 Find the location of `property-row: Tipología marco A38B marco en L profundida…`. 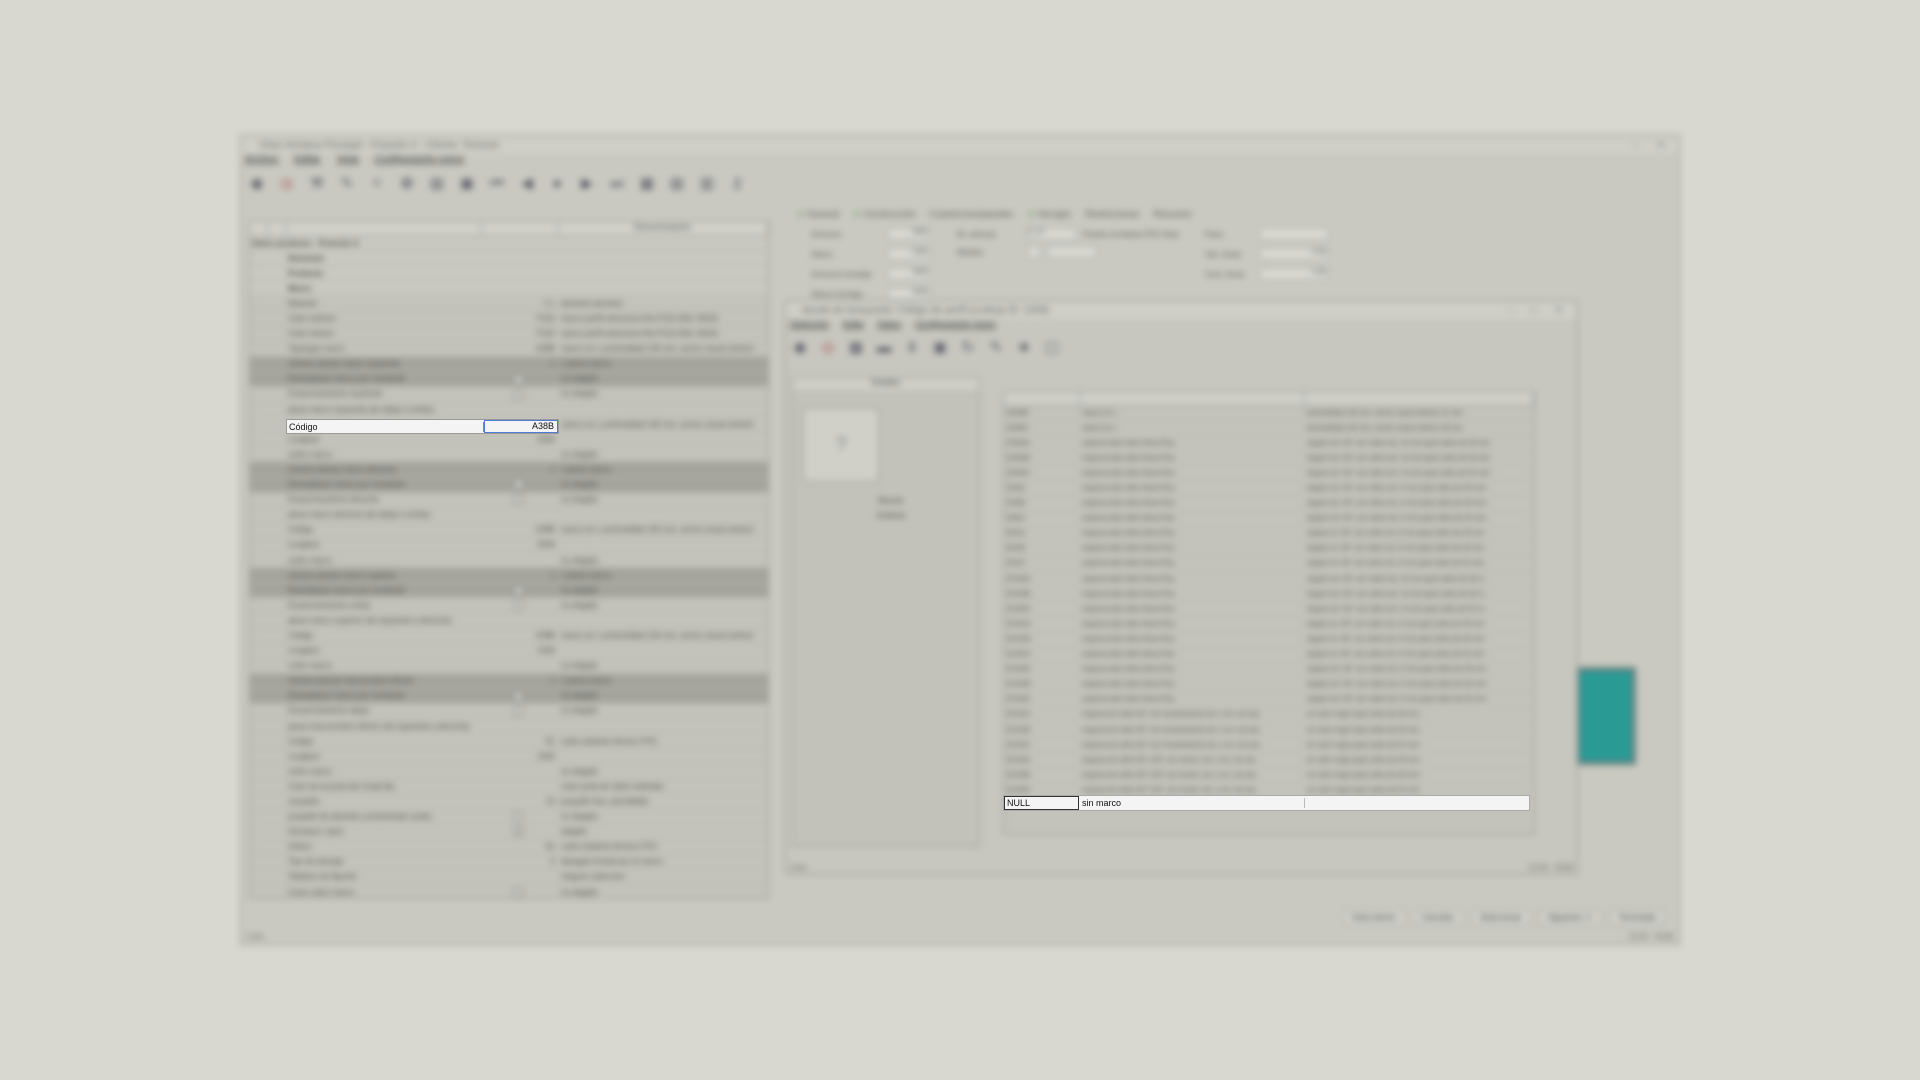

property-row: Tipología marco A38B marco en L profundida… is located at coordinates (509, 349).